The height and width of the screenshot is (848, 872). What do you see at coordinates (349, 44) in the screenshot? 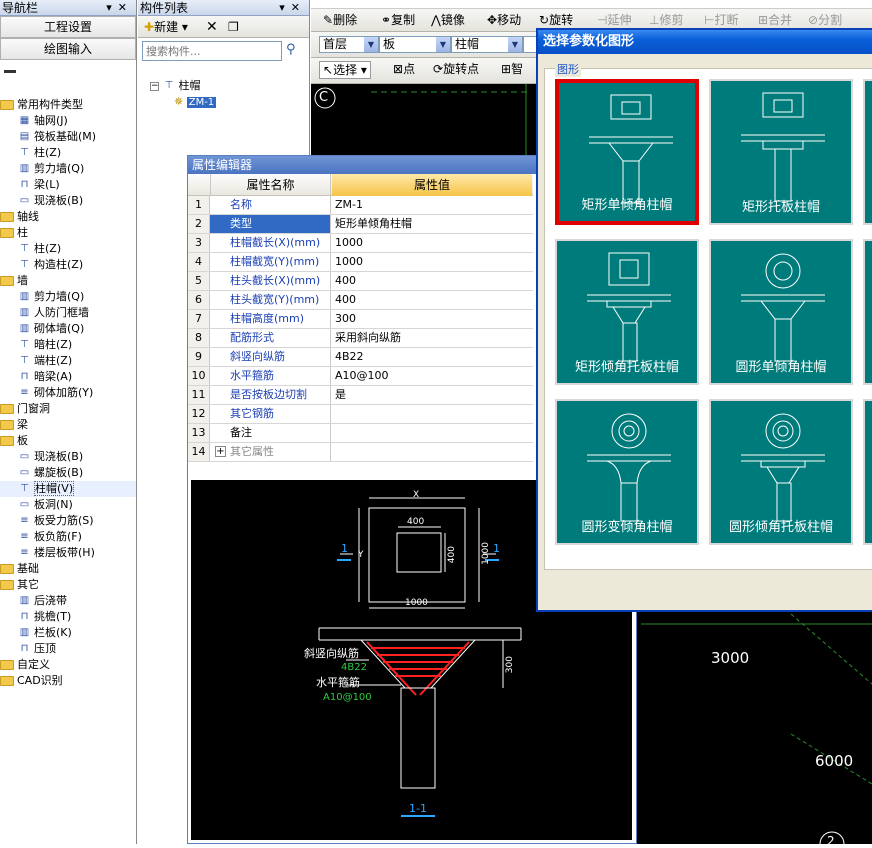
I see `floor-select: 首层 ▼` at bounding box center [349, 44].